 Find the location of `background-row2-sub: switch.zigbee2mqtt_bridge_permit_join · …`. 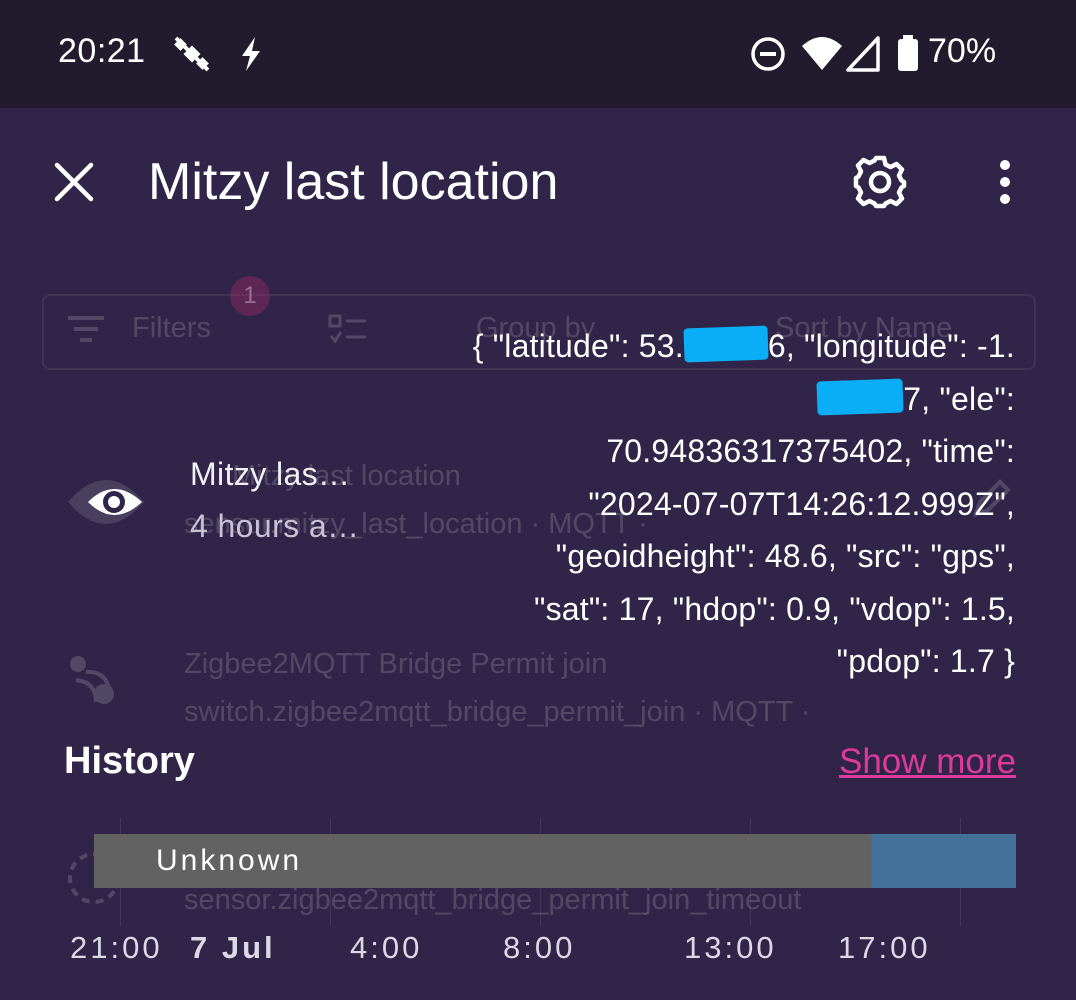

background-row2-sub: switch.zigbee2mqtt_bridge_permit_join · … is located at coordinates (497, 712).